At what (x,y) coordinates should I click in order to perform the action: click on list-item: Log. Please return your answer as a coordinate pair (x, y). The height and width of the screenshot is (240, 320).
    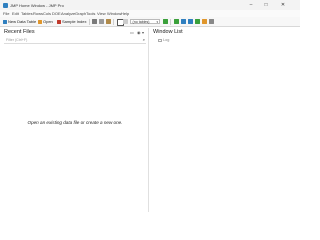
    Looking at the image, I should click on (163, 40).